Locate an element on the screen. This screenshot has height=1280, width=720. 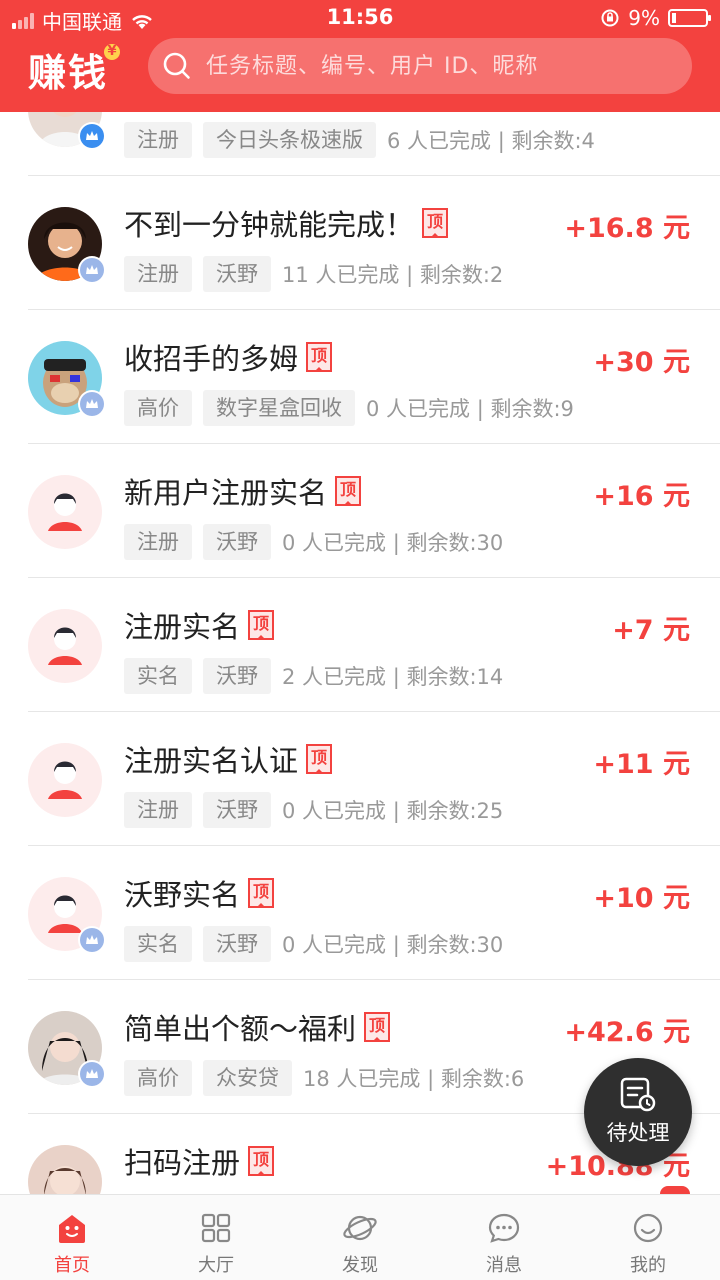
app-header: 中国联通 11:56 9% 赚钱 ¥ is located at coordinates (360, 56).